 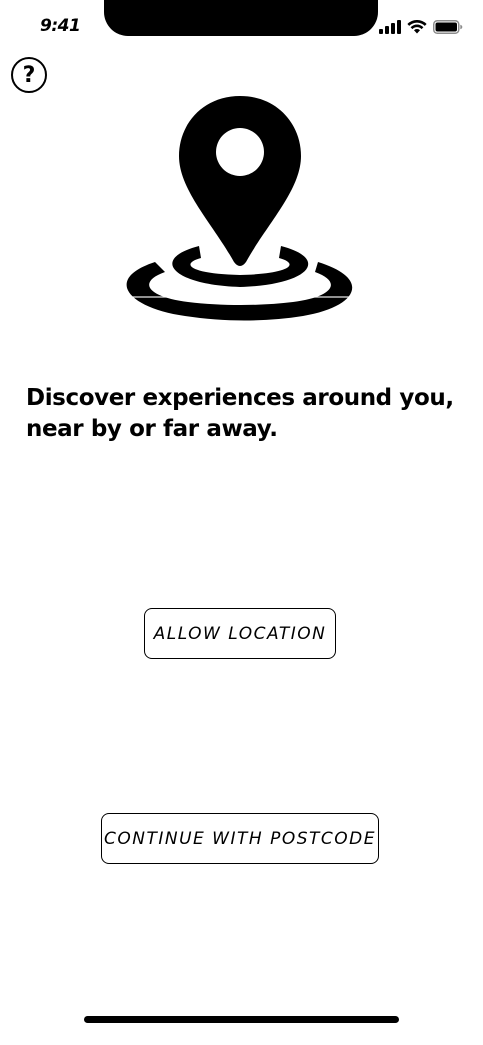 I want to click on status-time: 9:41, so click(x=60, y=26).